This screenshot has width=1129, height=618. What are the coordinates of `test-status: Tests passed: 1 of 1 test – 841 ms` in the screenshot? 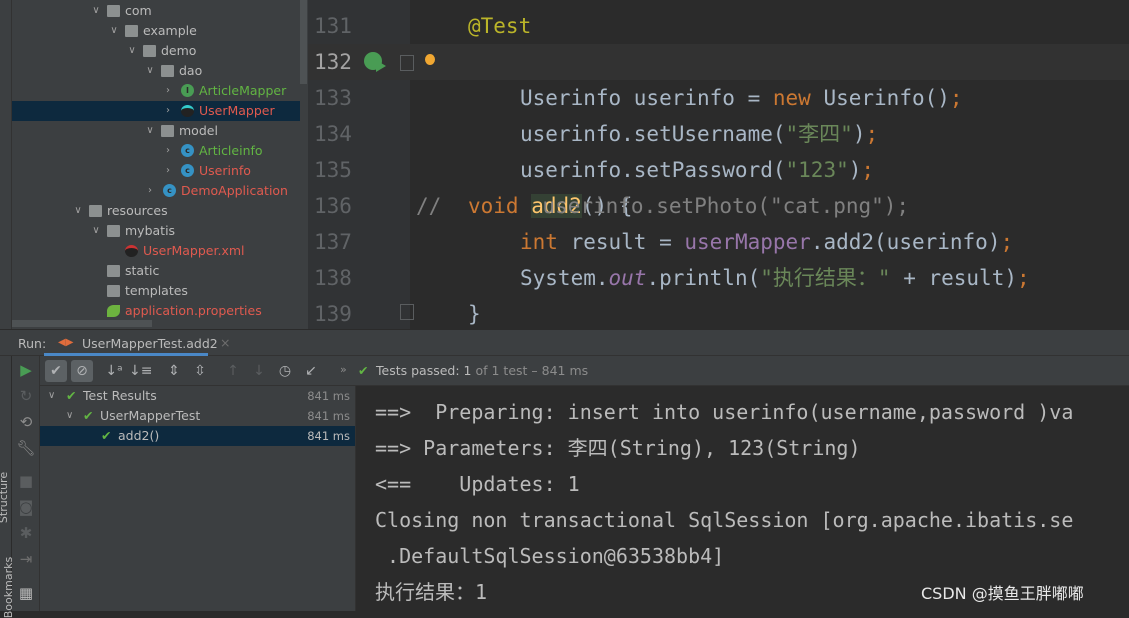 It's located at (482, 370).